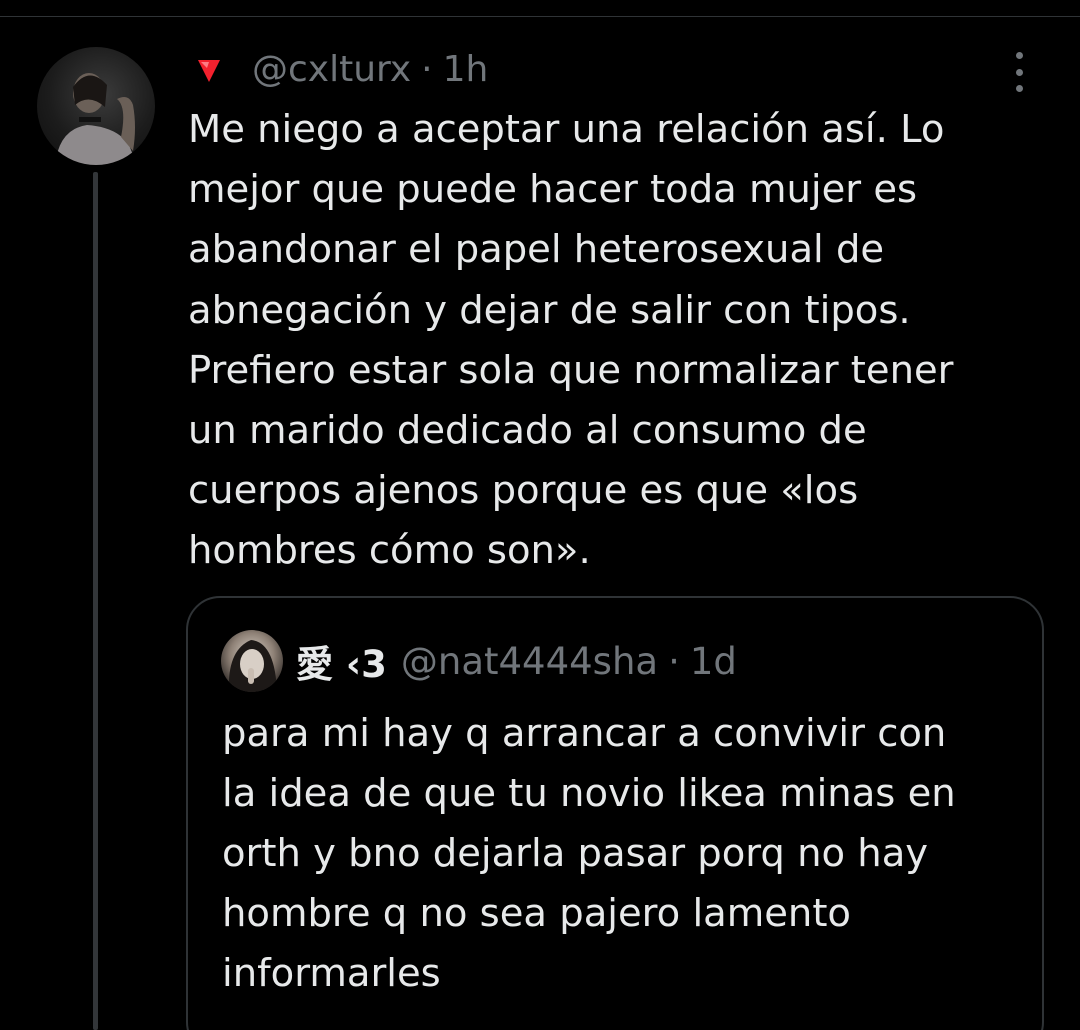 The height and width of the screenshot is (1030, 1080). What do you see at coordinates (713, 661) in the screenshot?
I see `quoted-tweet-timestamp: 1d` at bounding box center [713, 661].